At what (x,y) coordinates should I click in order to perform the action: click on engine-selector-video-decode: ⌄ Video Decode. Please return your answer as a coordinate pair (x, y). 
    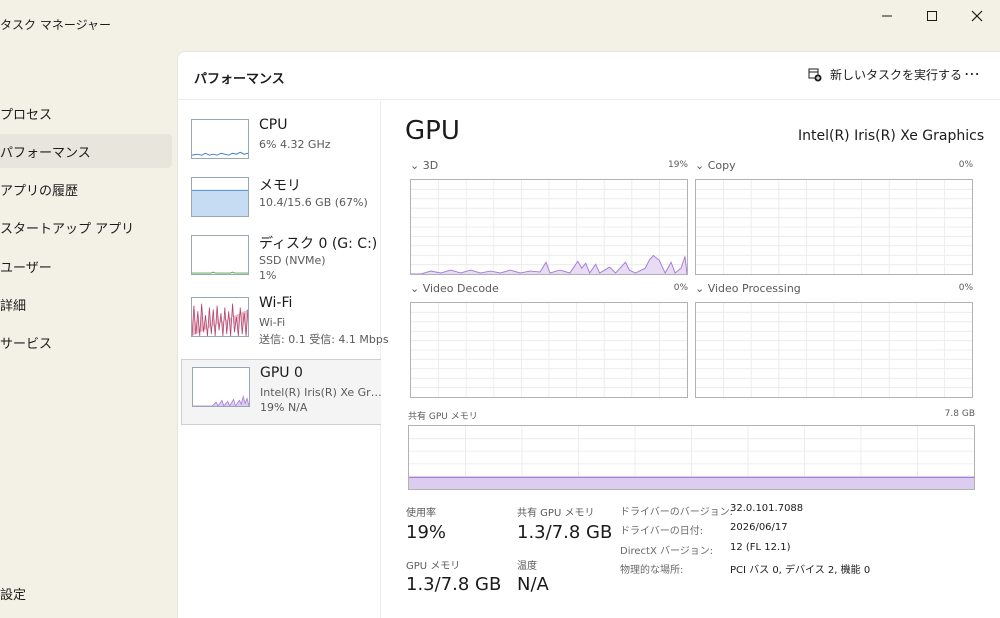
    Looking at the image, I should click on (454, 288).